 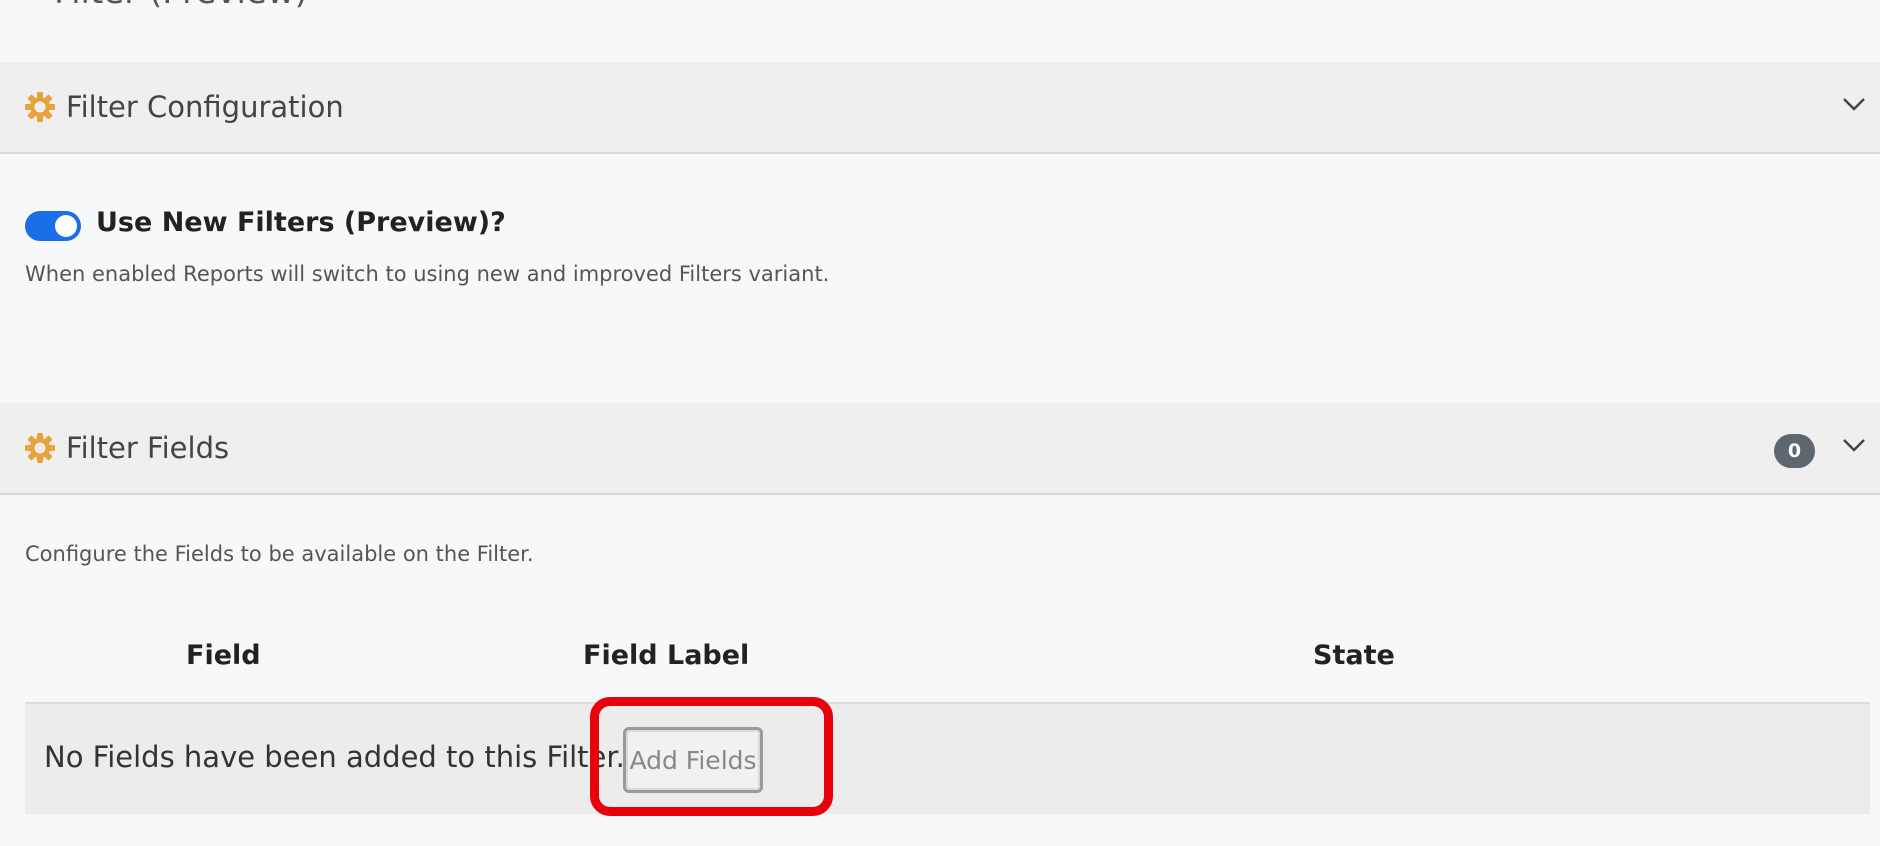 I want to click on column-header-state: State, so click(x=1354, y=655).